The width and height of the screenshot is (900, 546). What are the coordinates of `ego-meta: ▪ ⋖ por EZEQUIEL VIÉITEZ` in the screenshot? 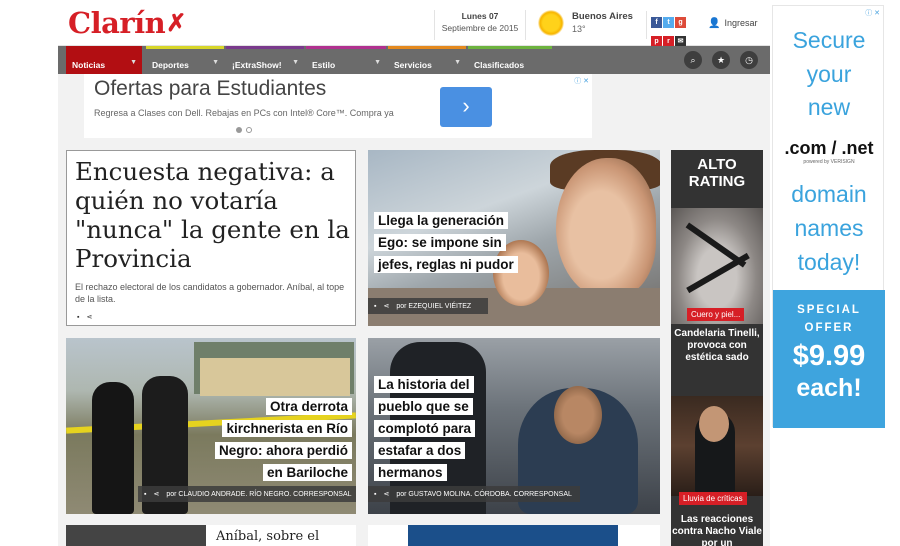 It's located at (428, 306).